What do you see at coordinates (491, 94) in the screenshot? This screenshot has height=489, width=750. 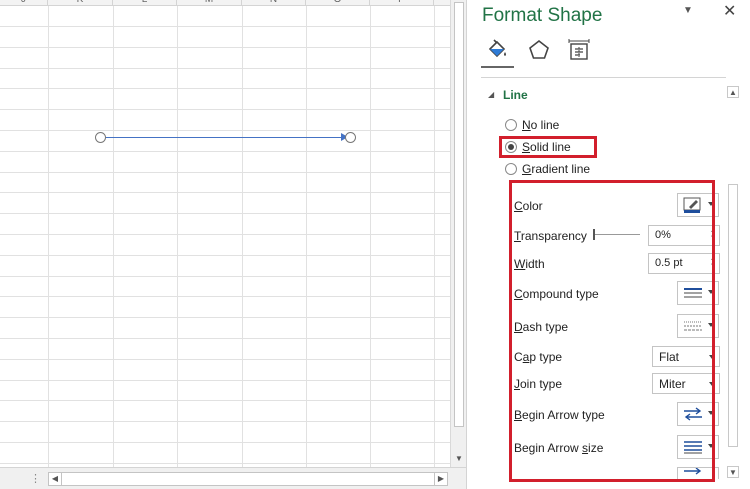 I see `collapse-caret-icon: ◢` at bounding box center [491, 94].